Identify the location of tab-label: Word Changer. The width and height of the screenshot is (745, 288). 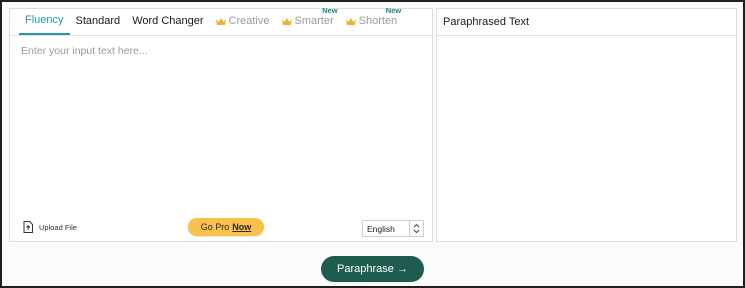
(168, 21).